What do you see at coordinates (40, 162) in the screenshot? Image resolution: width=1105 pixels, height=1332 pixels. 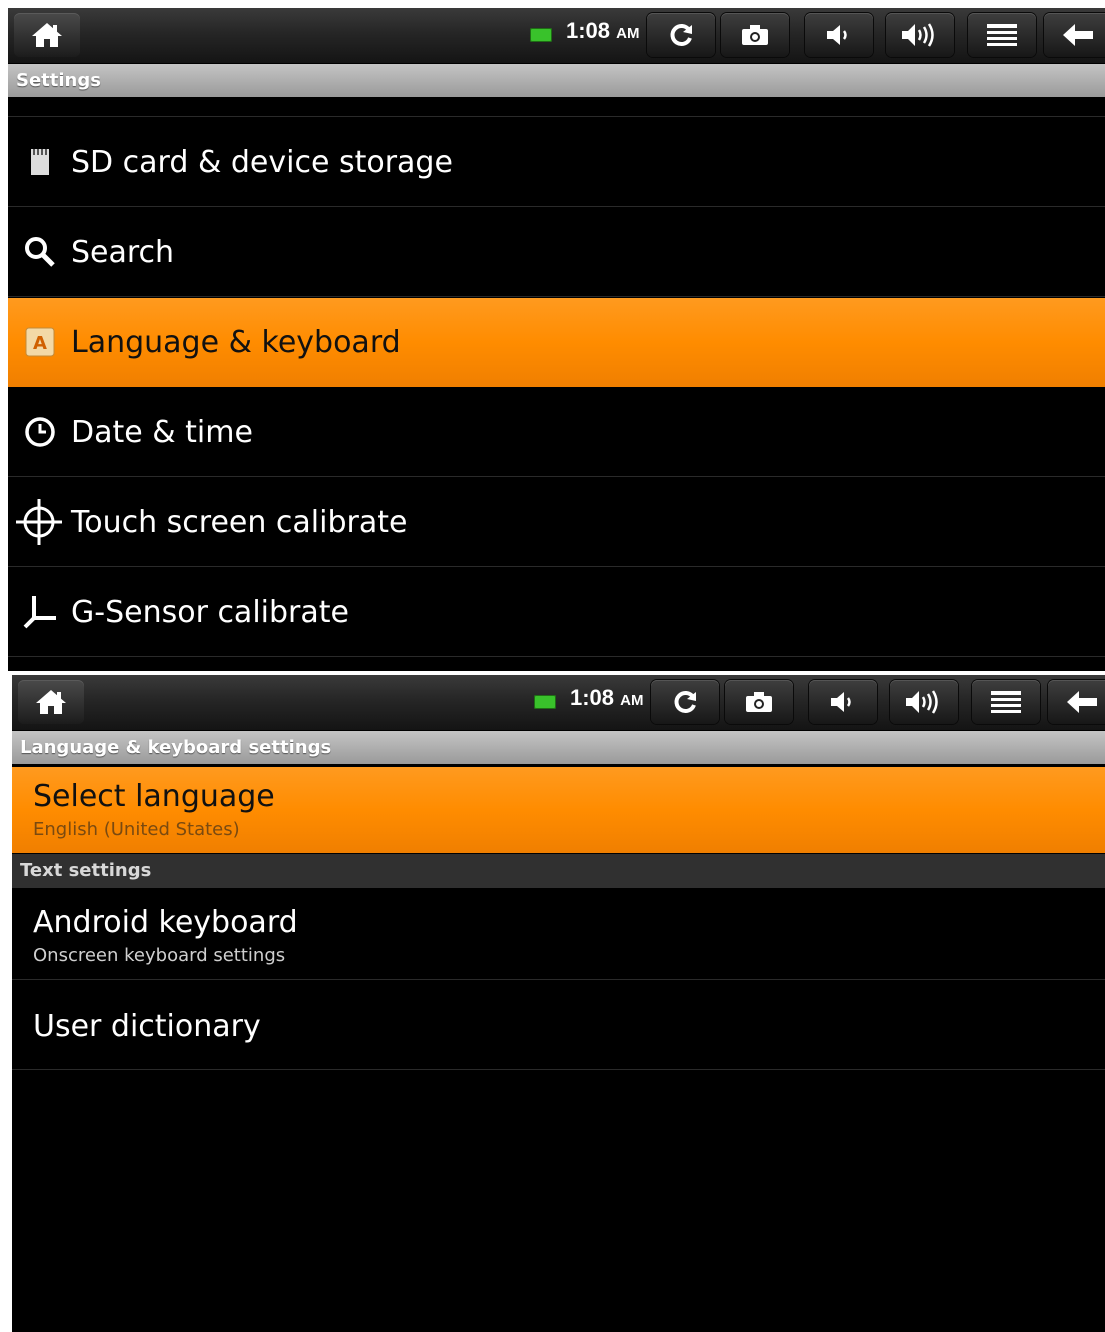 I see `sd-card-icon` at bounding box center [40, 162].